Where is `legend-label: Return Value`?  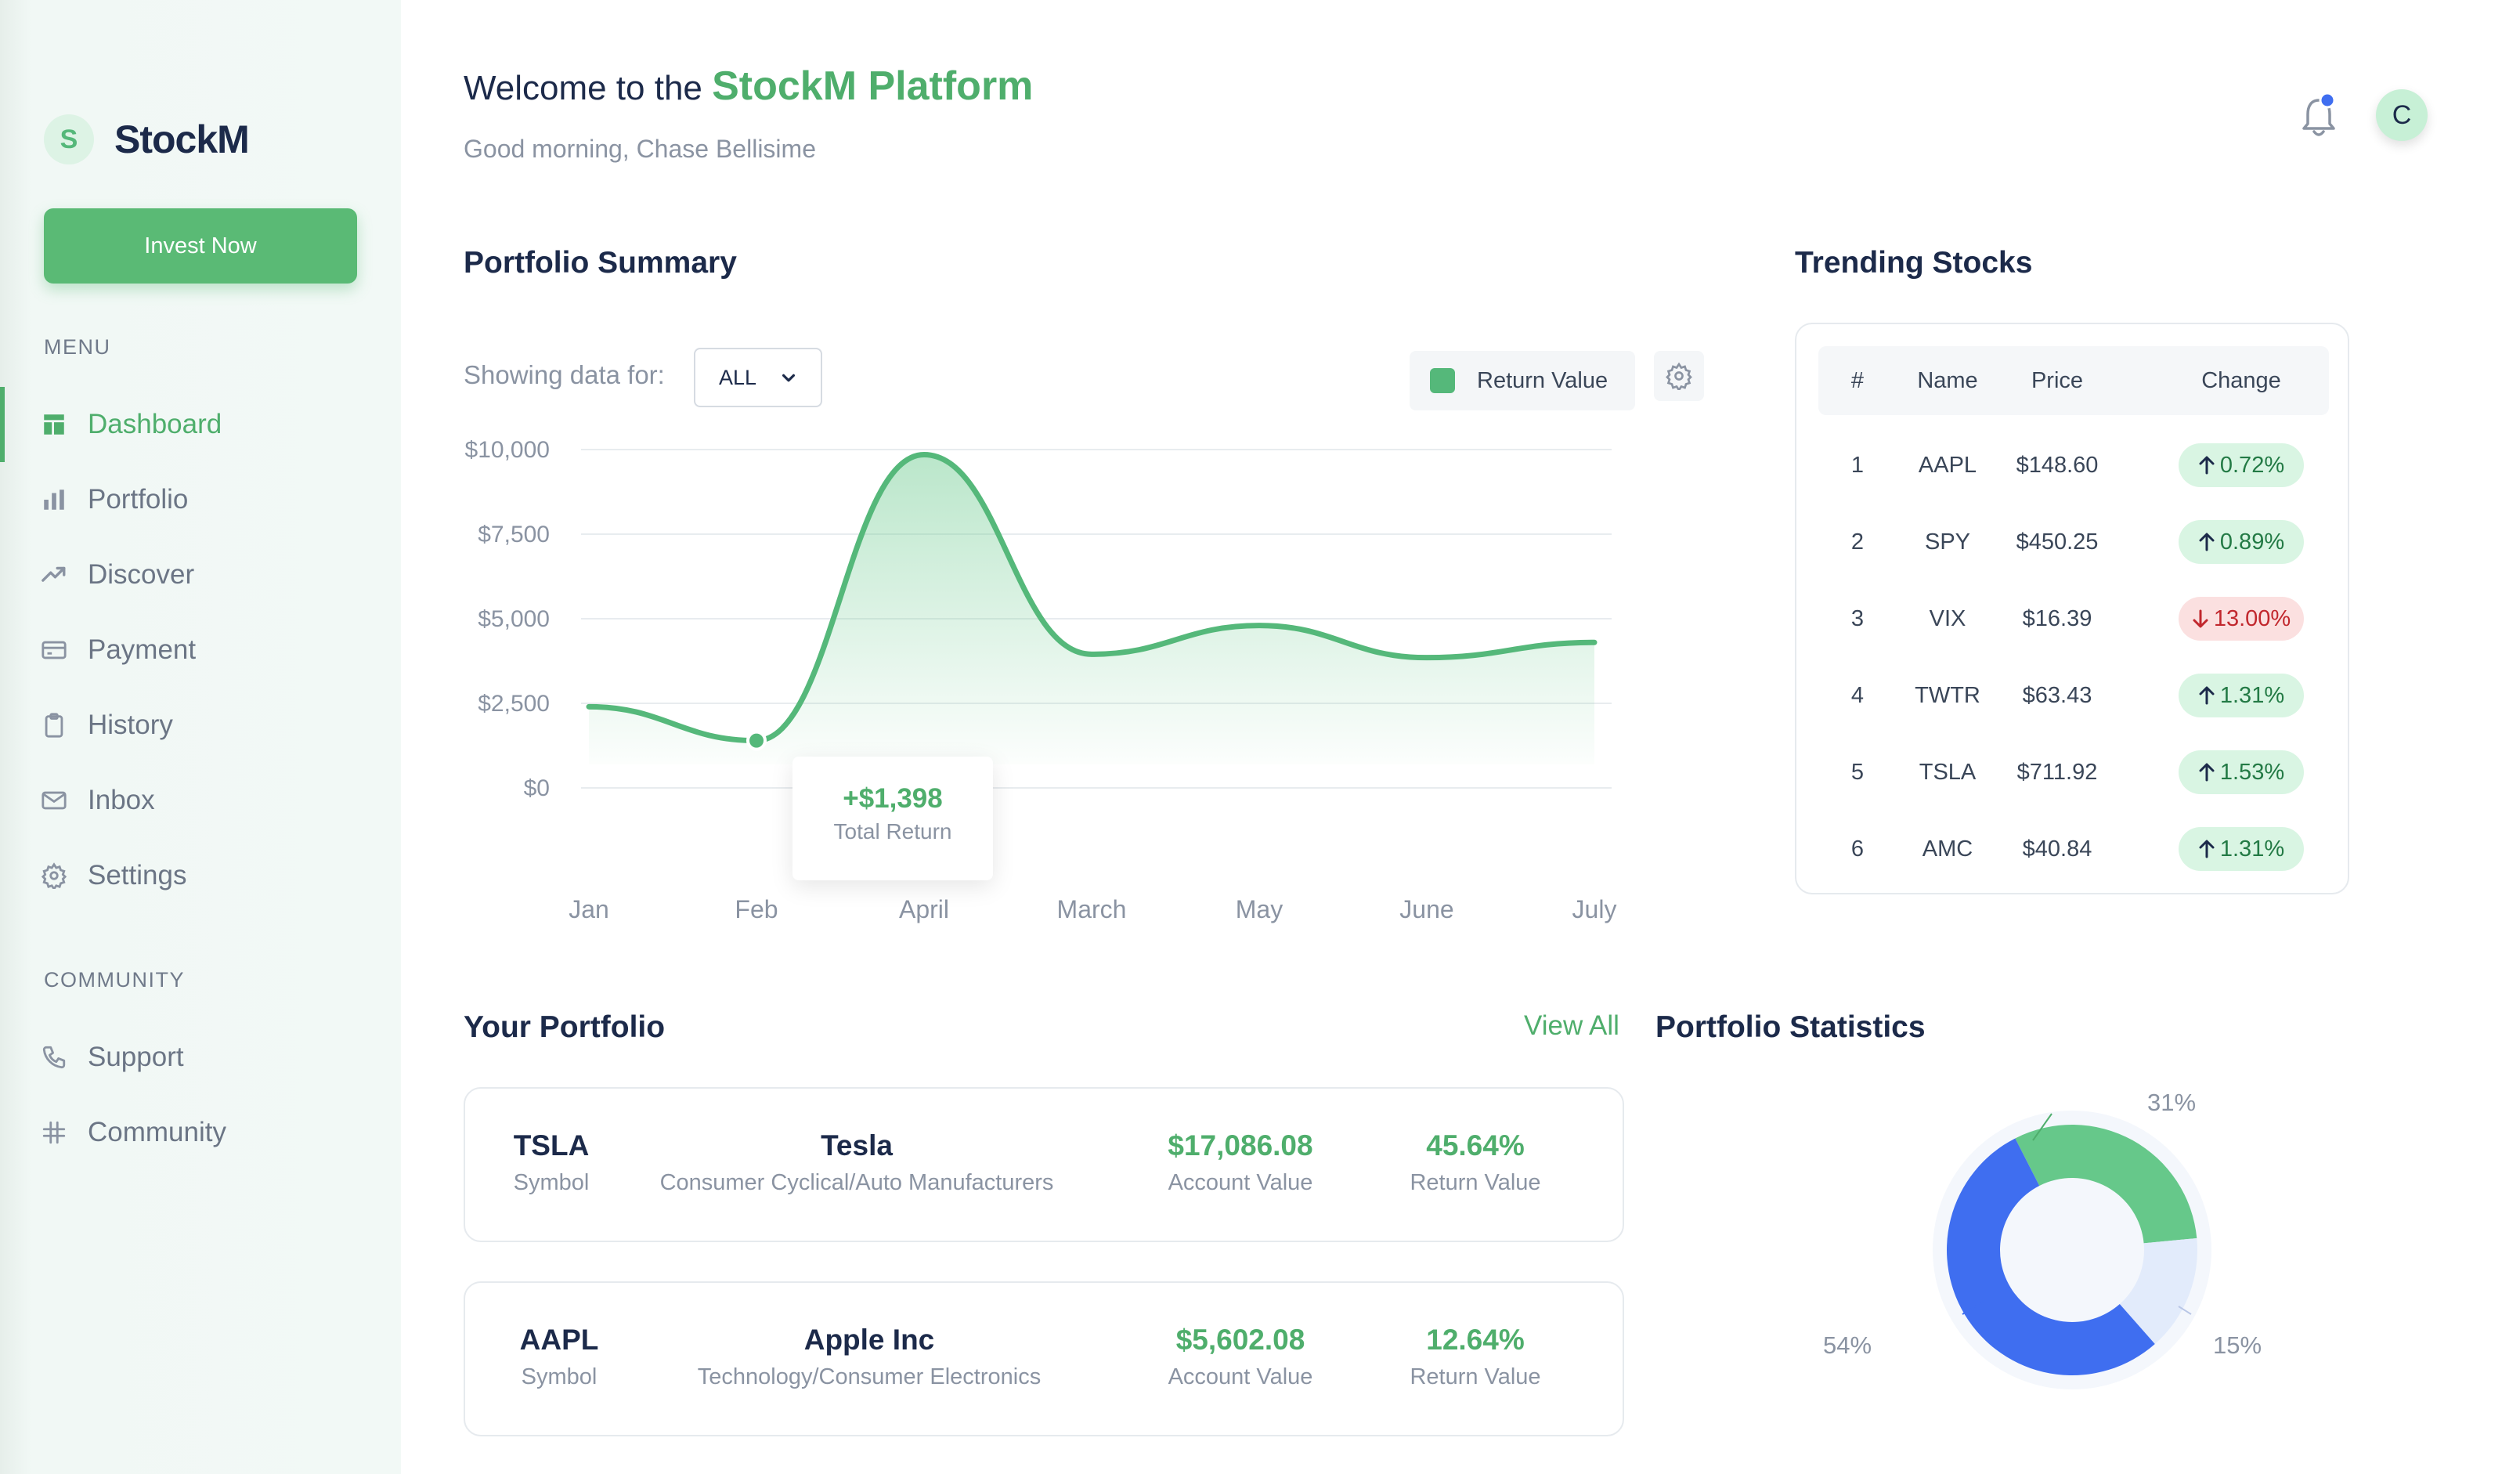
legend-label: Return Value is located at coordinates (1542, 380).